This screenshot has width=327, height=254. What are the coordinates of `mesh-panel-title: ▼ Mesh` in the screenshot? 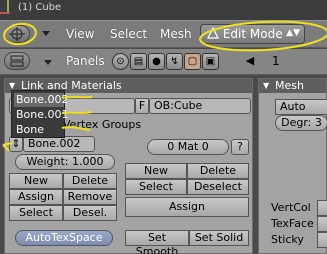 It's located at (292, 86).